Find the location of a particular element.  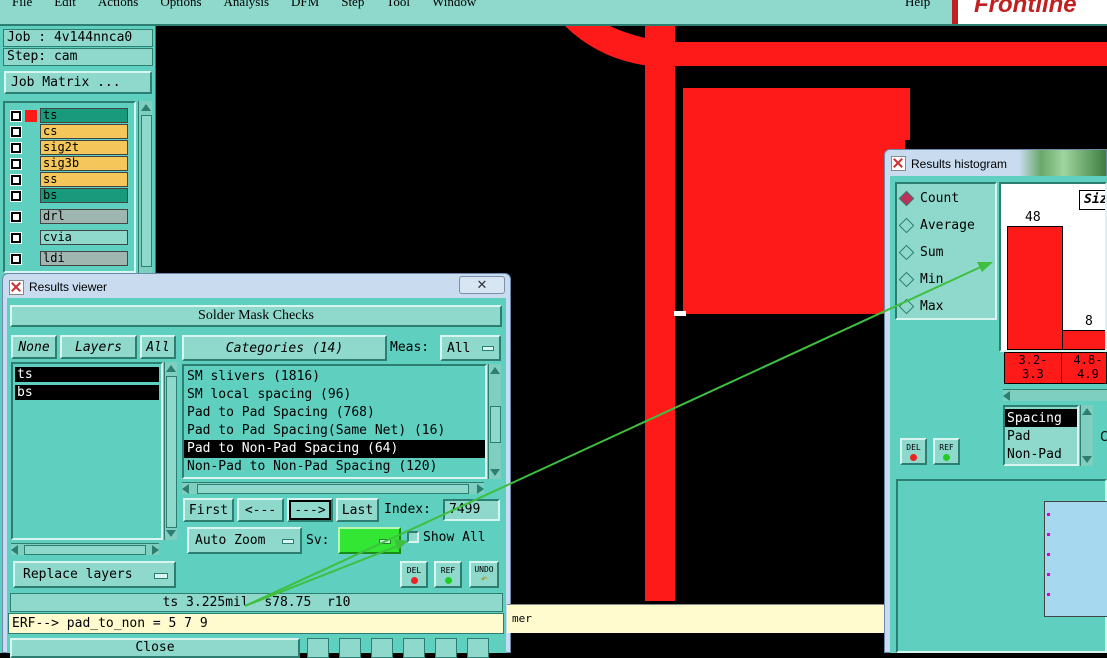

layer-result-ts: ts is located at coordinates (87, 374).